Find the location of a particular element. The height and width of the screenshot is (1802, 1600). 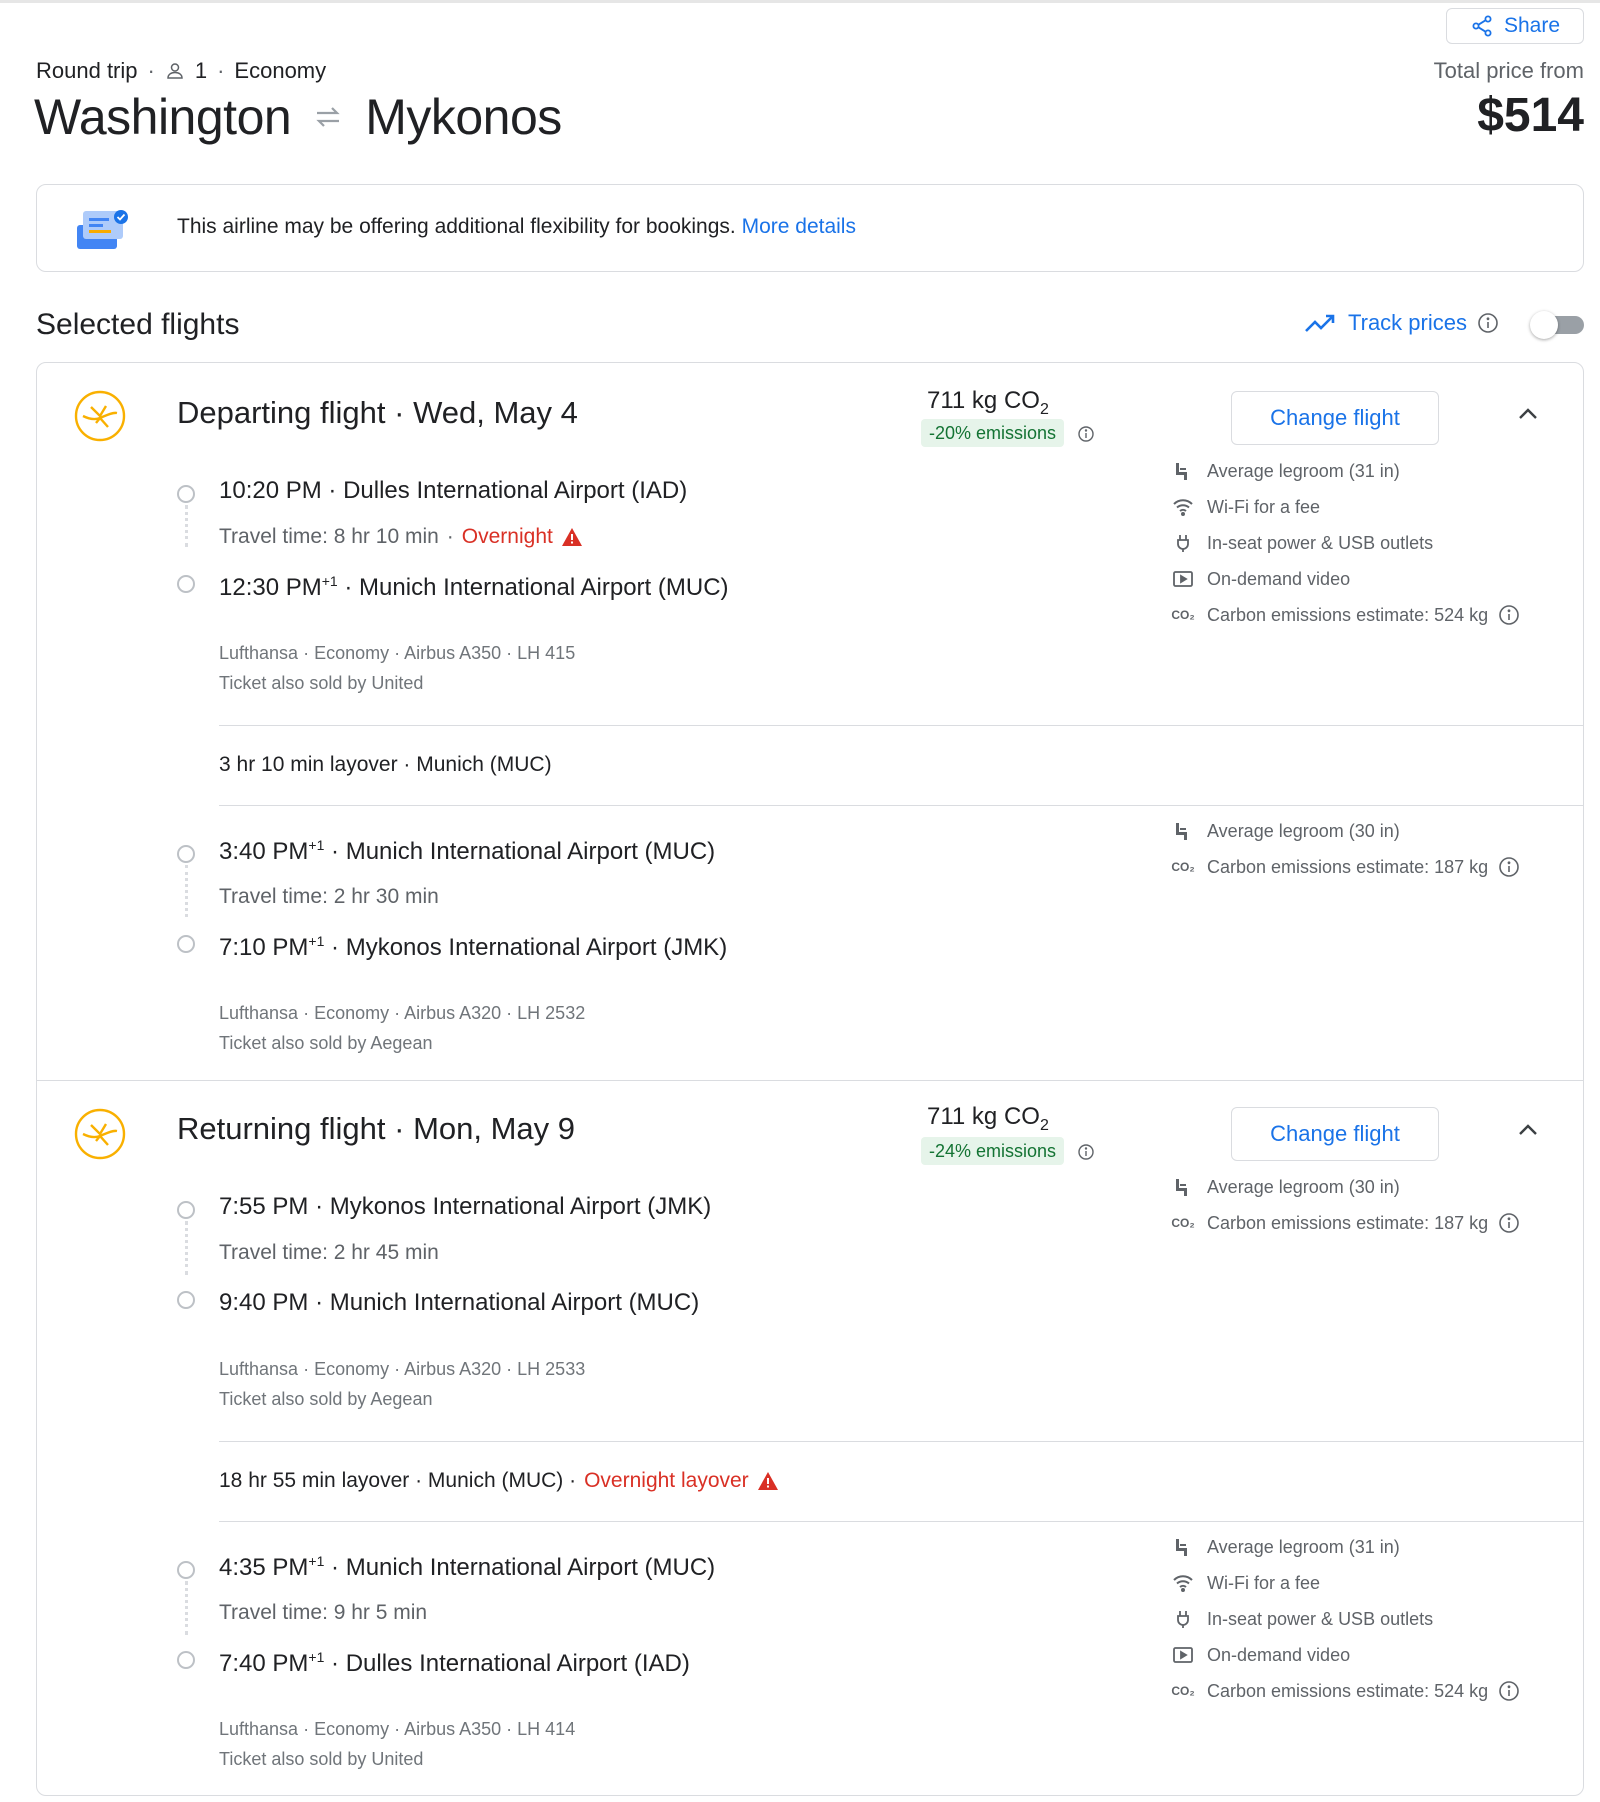

amenity-legroom: Average legroom (30 in) is located at coordinates (1371, 1187).